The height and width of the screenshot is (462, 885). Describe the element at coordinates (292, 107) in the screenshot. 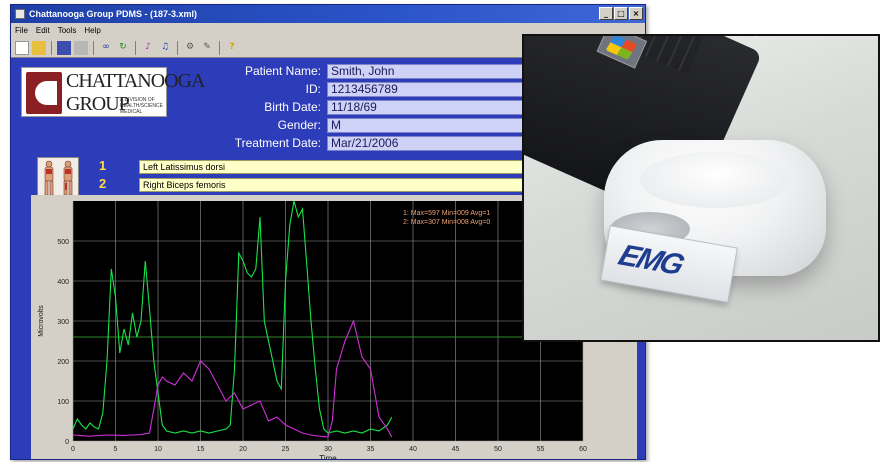

I see `birth-date-label: Birth Date:` at that location.